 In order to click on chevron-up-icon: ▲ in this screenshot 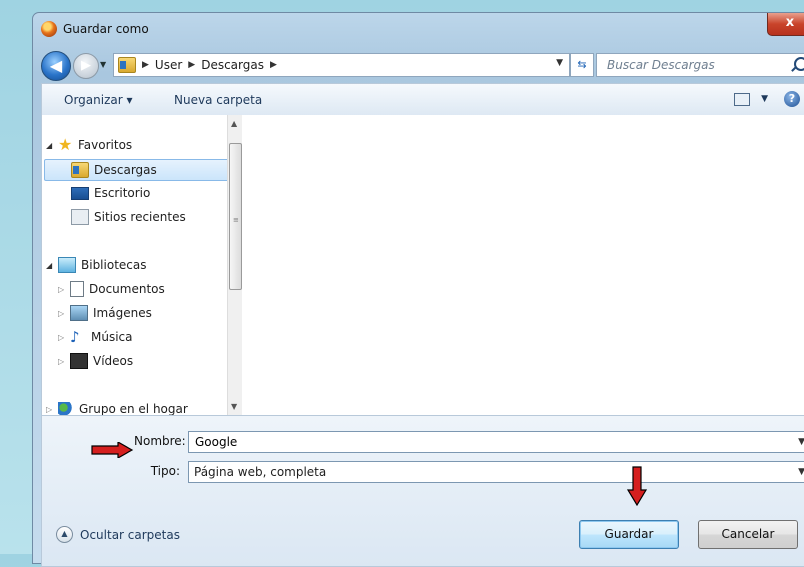, I will do `click(64, 534)`.